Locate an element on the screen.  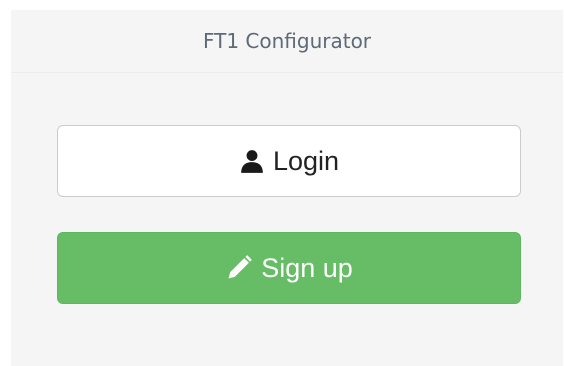
pencil-icon is located at coordinates (239, 268).